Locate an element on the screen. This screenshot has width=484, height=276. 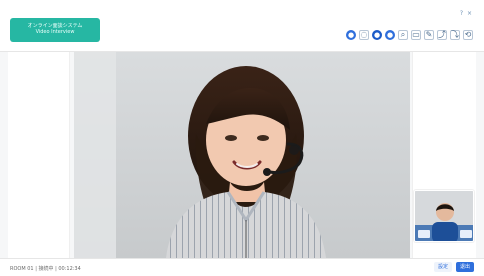
brand-pill: オンライン面談システム Video Interview is located at coordinates (55, 30).